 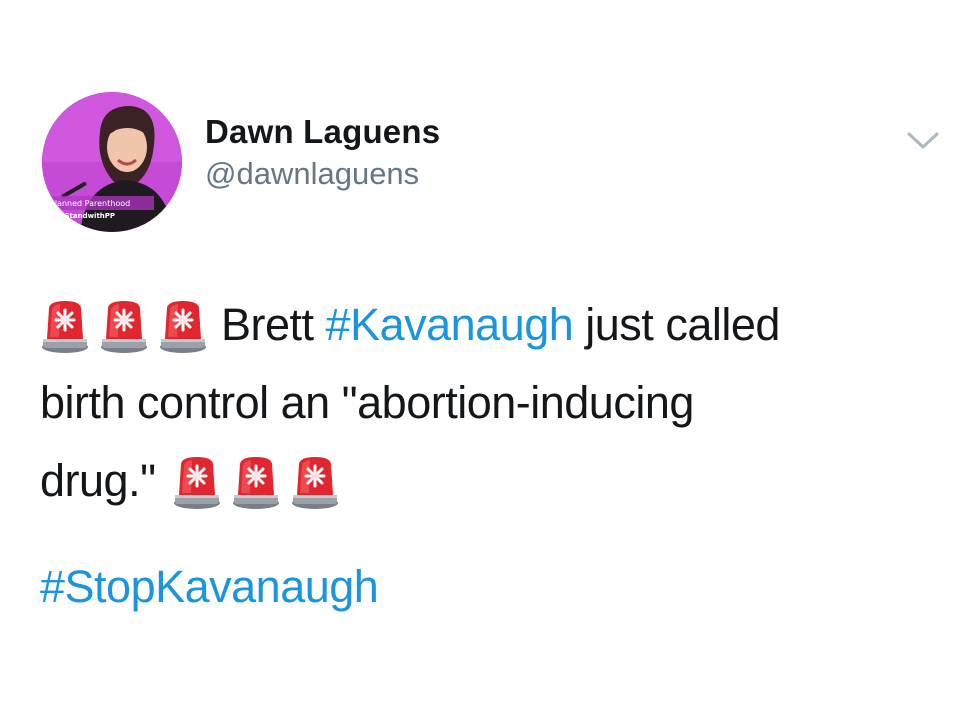 What do you see at coordinates (98, 480) in the screenshot?
I see `tweet-text-segment: drug."` at bounding box center [98, 480].